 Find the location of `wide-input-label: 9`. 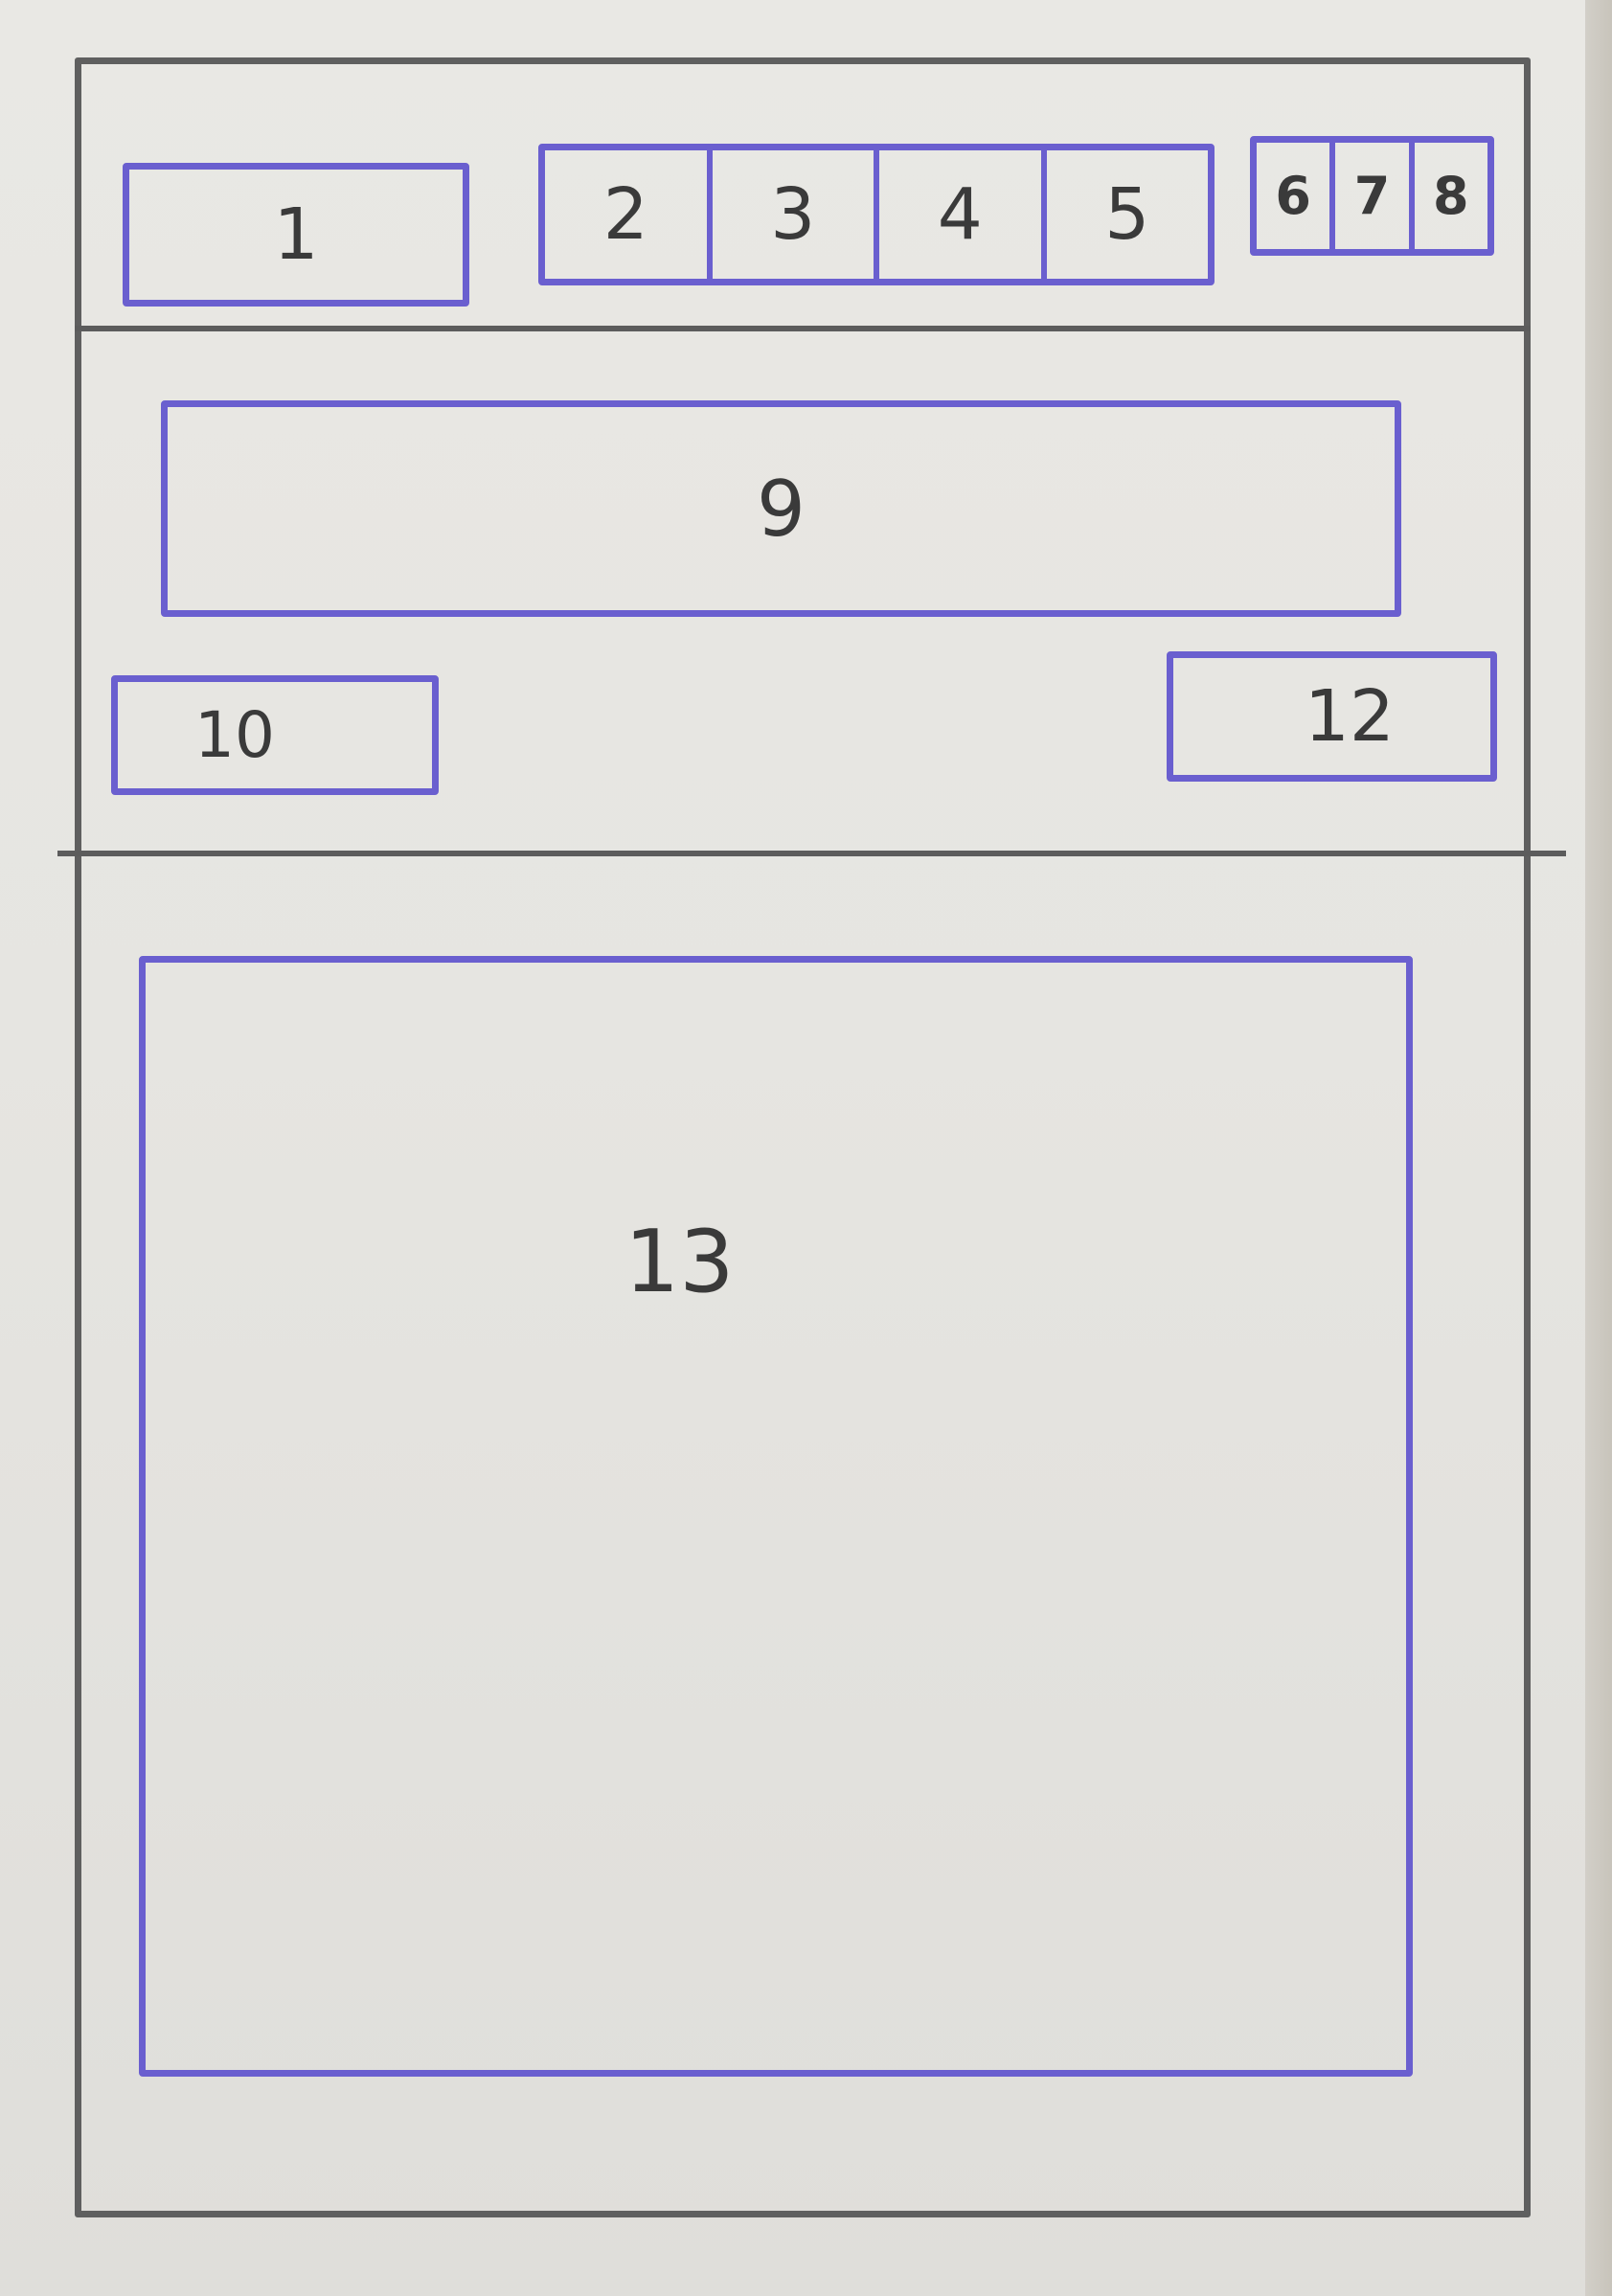

wide-input-label: 9 is located at coordinates (781, 509).